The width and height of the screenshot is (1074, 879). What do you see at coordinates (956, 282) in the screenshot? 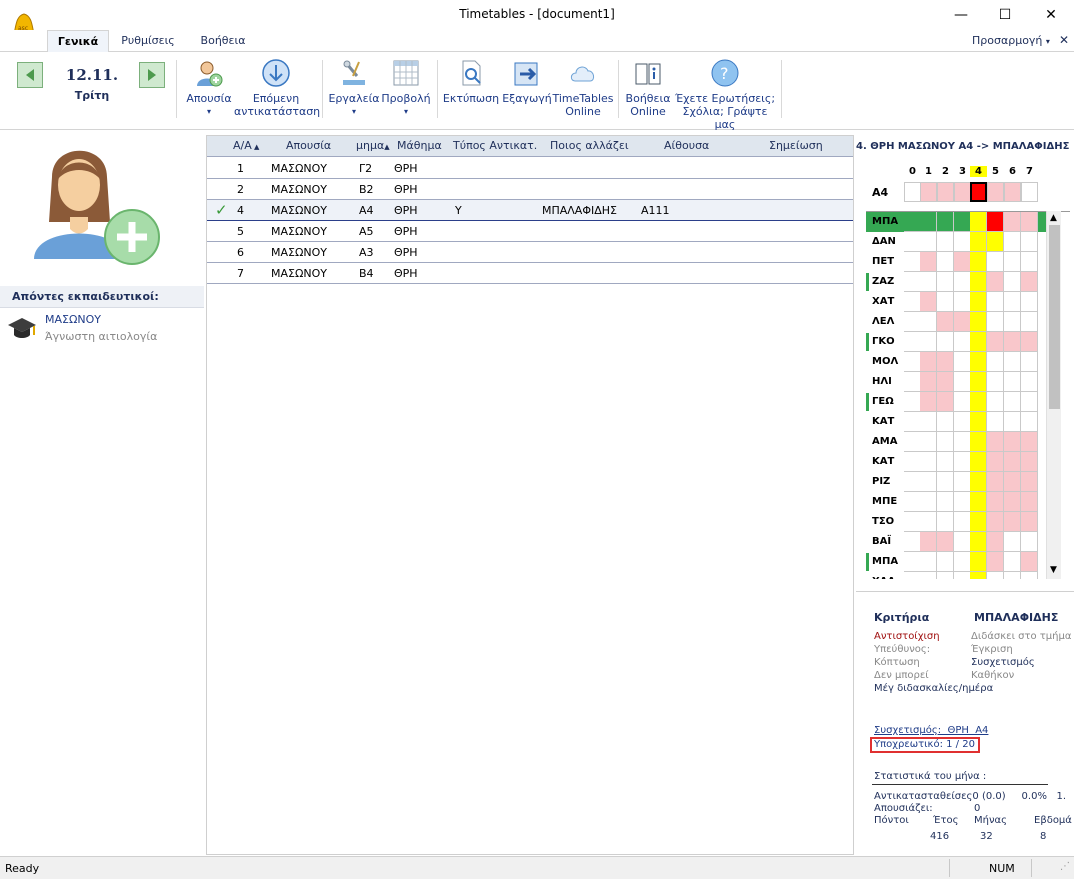
I see `teacher-row: ΖΑΖ` at bounding box center [956, 282].